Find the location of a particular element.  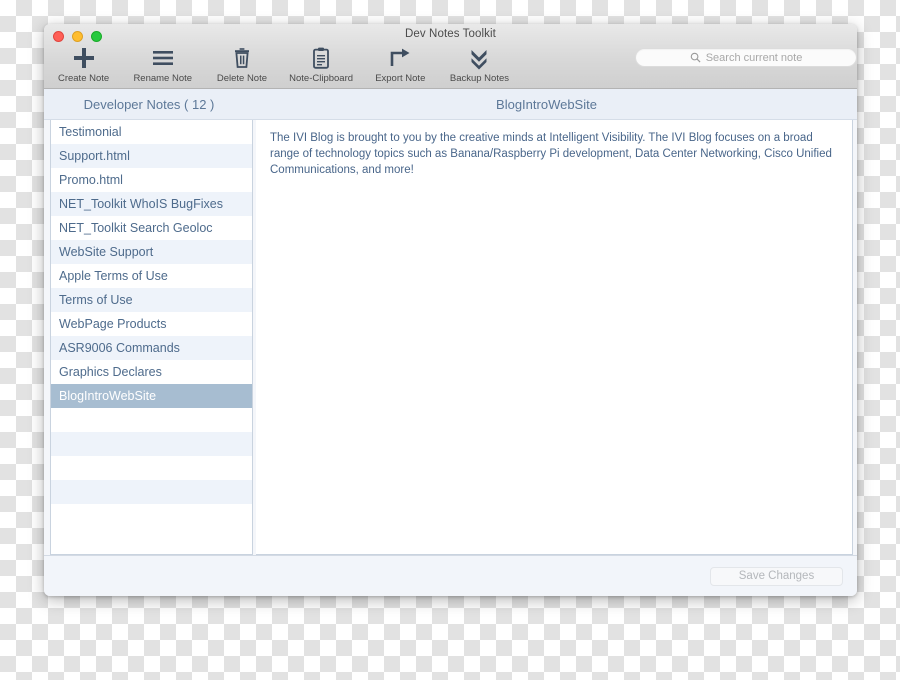

note-list-item: Apple Terms of Use is located at coordinates (151, 276).